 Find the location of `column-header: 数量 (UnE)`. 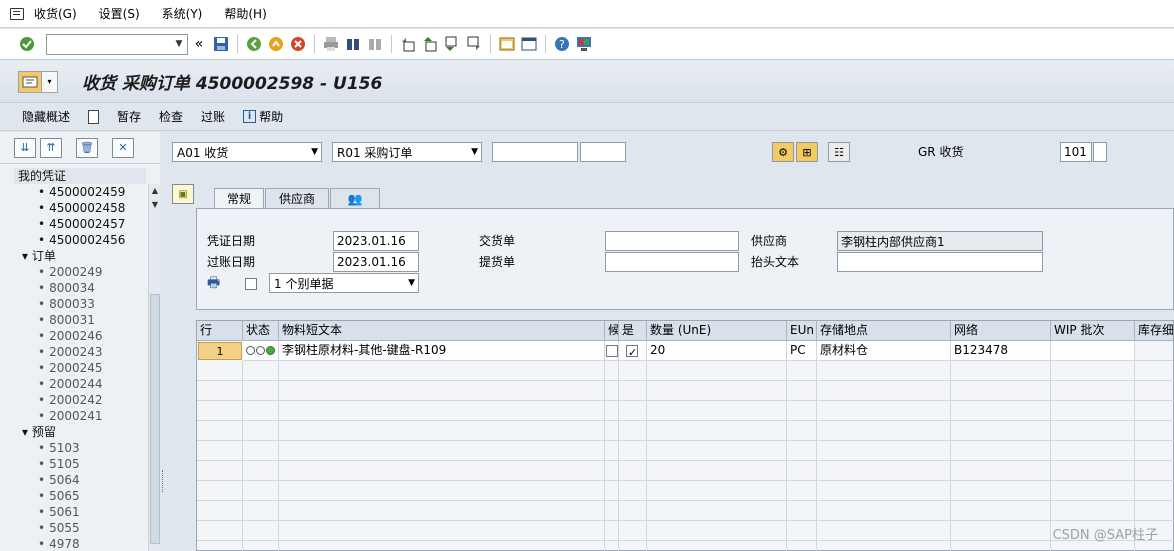

column-header: 数量 (UnE) is located at coordinates (717, 331).